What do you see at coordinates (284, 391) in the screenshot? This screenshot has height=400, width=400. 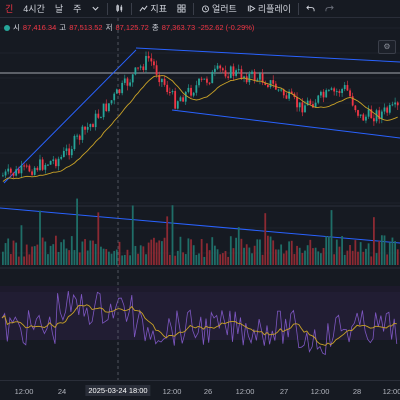 I see `x-tick-label: 27` at bounding box center [284, 391].